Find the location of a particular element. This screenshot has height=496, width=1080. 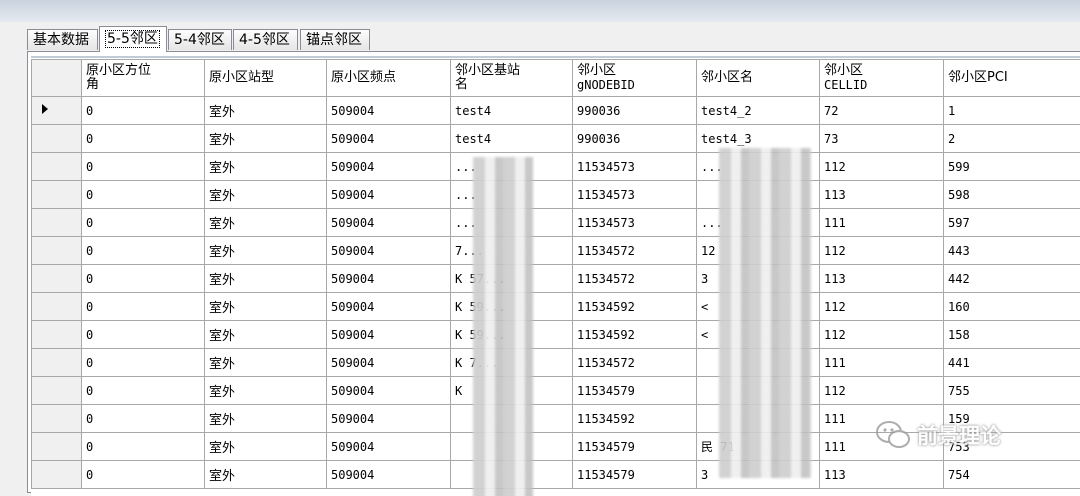

table-cell: 1 is located at coordinates (1012, 111).